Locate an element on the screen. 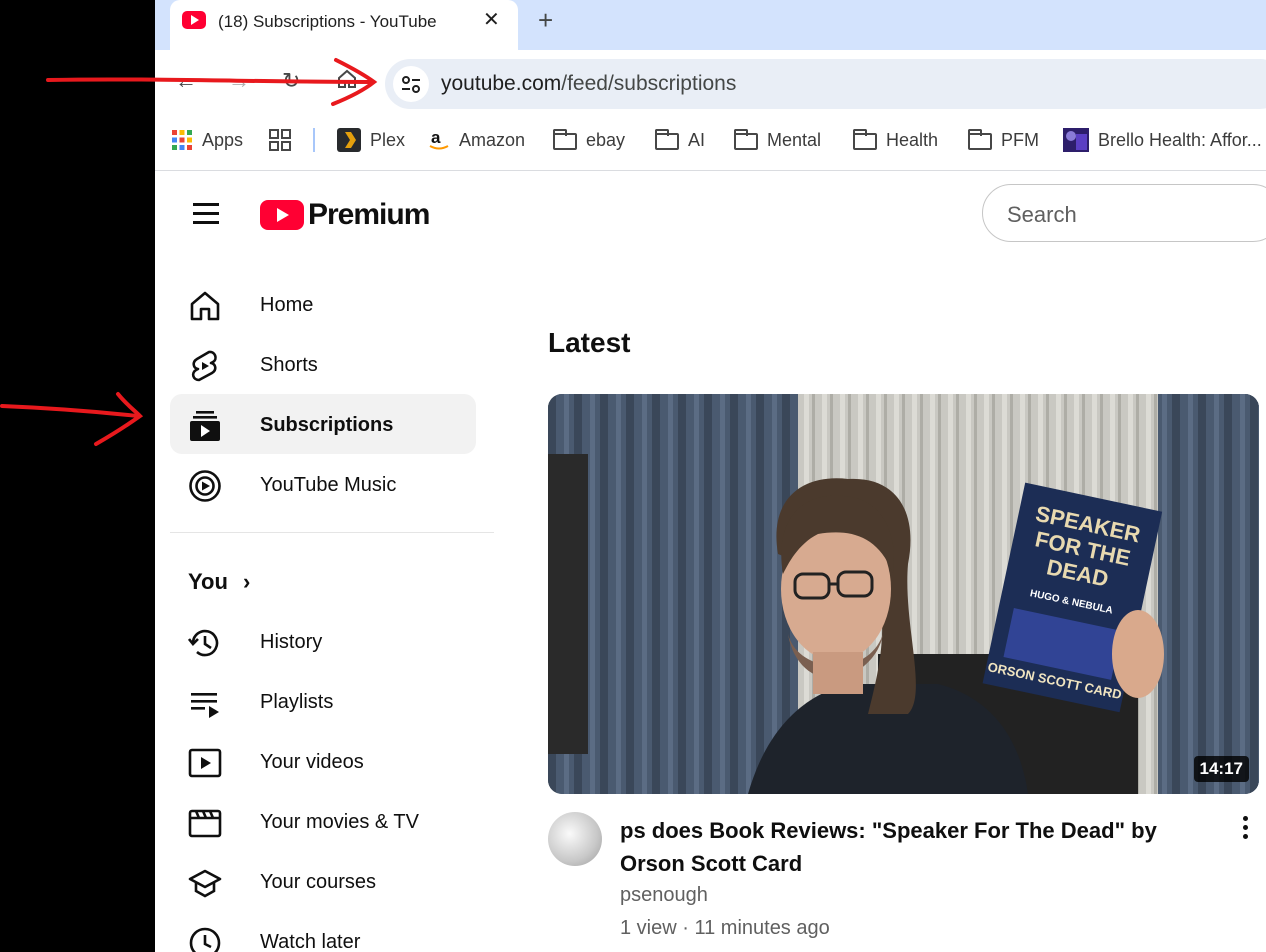  history-icon is located at coordinates (203, 643).